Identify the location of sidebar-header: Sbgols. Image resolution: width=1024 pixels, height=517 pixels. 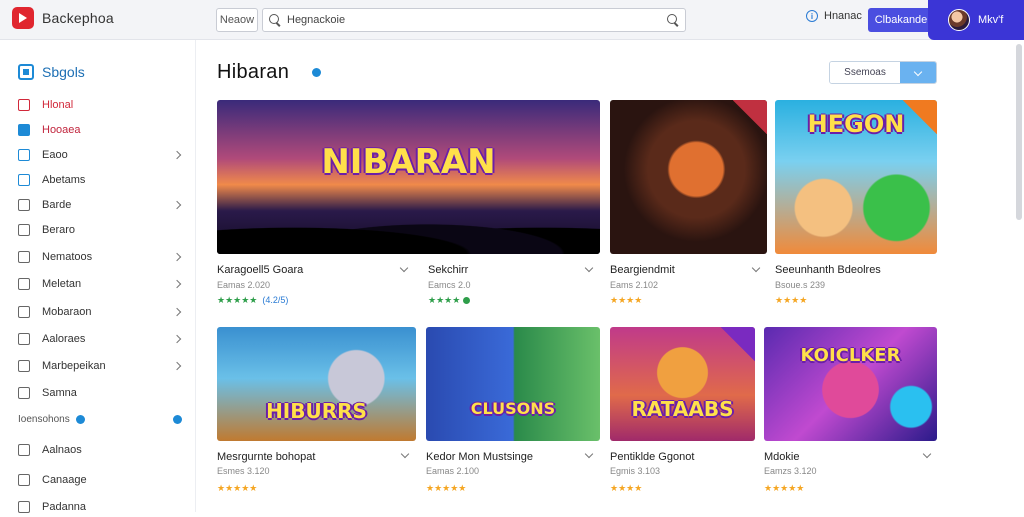
(51, 72).